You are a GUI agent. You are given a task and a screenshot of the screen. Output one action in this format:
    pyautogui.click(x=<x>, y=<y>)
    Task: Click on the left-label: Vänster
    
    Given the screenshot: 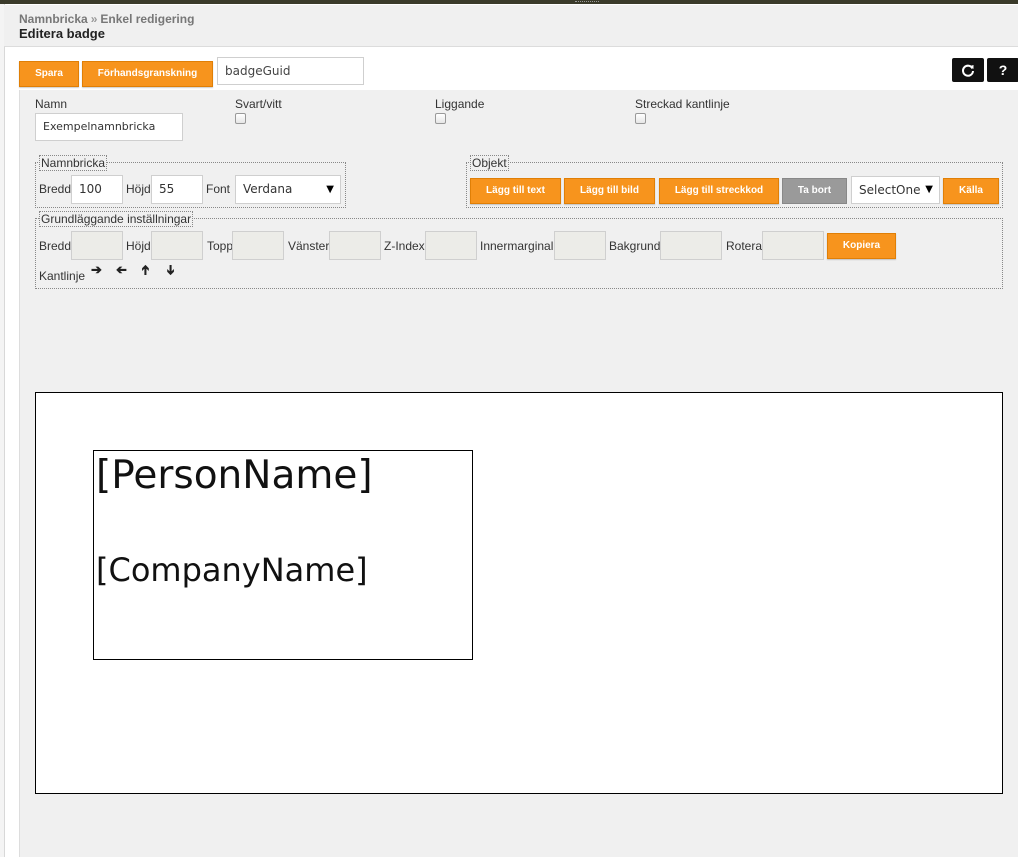 What is the action you would take?
    pyautogui.click(x=309, y=246)
    